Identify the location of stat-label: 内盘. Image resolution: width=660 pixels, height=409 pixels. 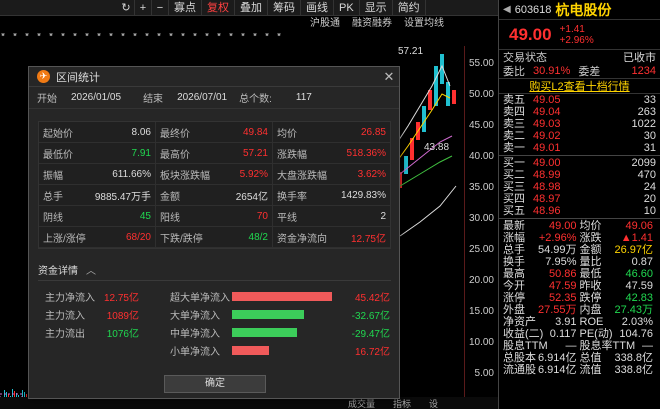
(590, 310).